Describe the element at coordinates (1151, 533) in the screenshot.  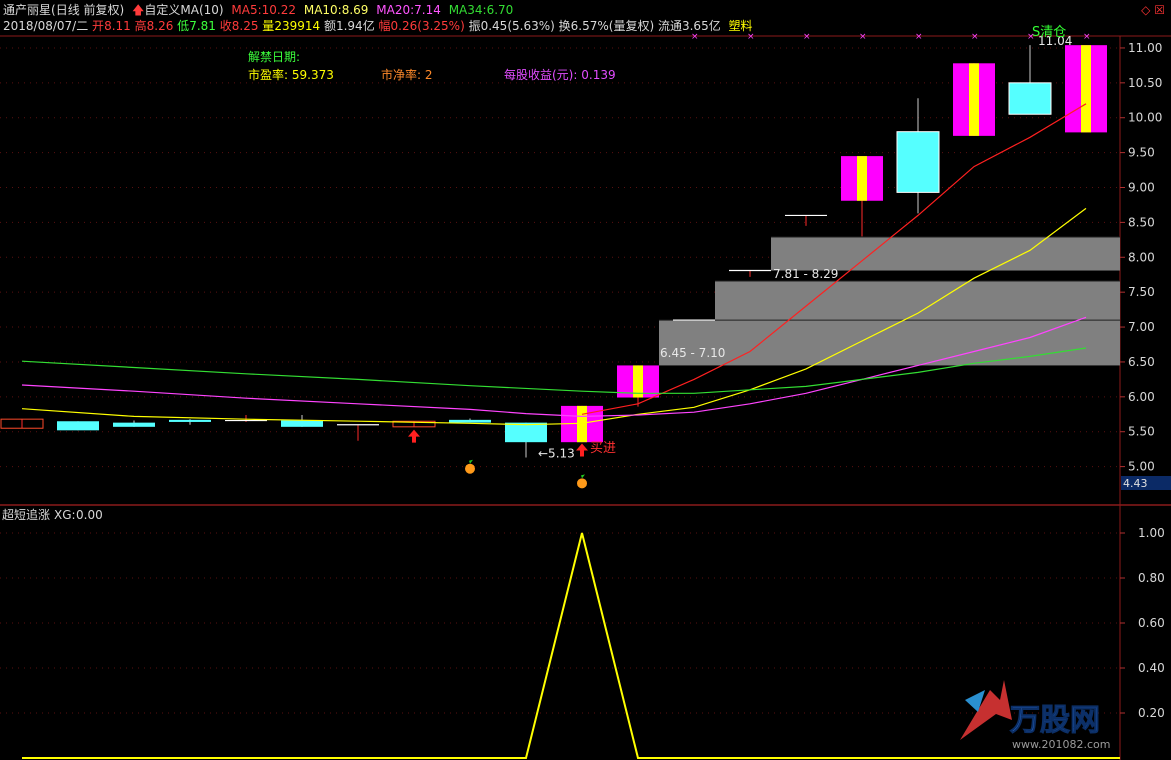
I see `sub-y-tick-label: 1.00` at that location.